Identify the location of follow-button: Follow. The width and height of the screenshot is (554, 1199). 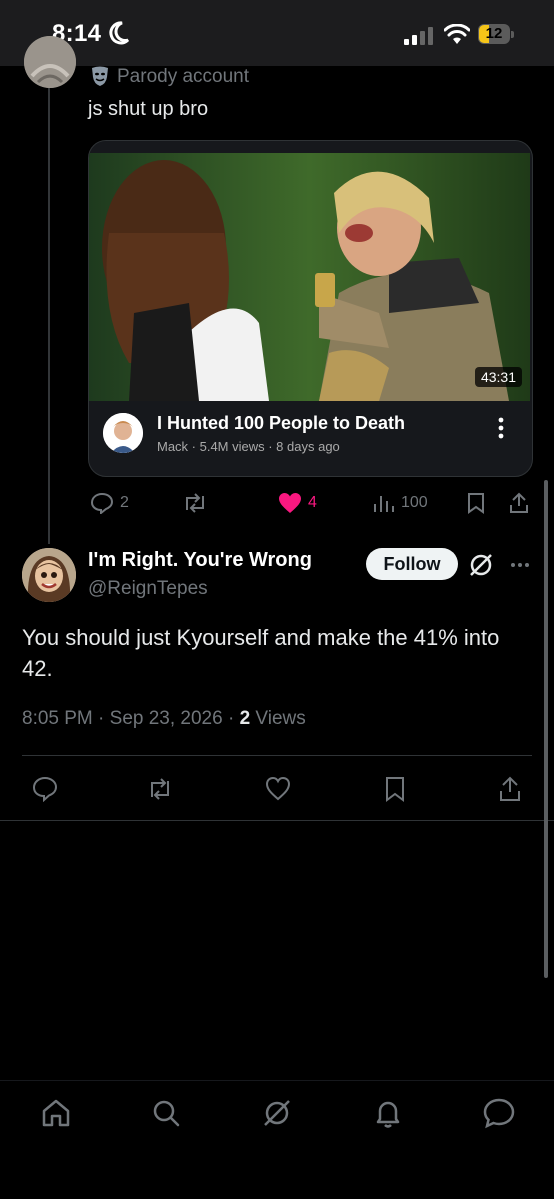
(412, 564).